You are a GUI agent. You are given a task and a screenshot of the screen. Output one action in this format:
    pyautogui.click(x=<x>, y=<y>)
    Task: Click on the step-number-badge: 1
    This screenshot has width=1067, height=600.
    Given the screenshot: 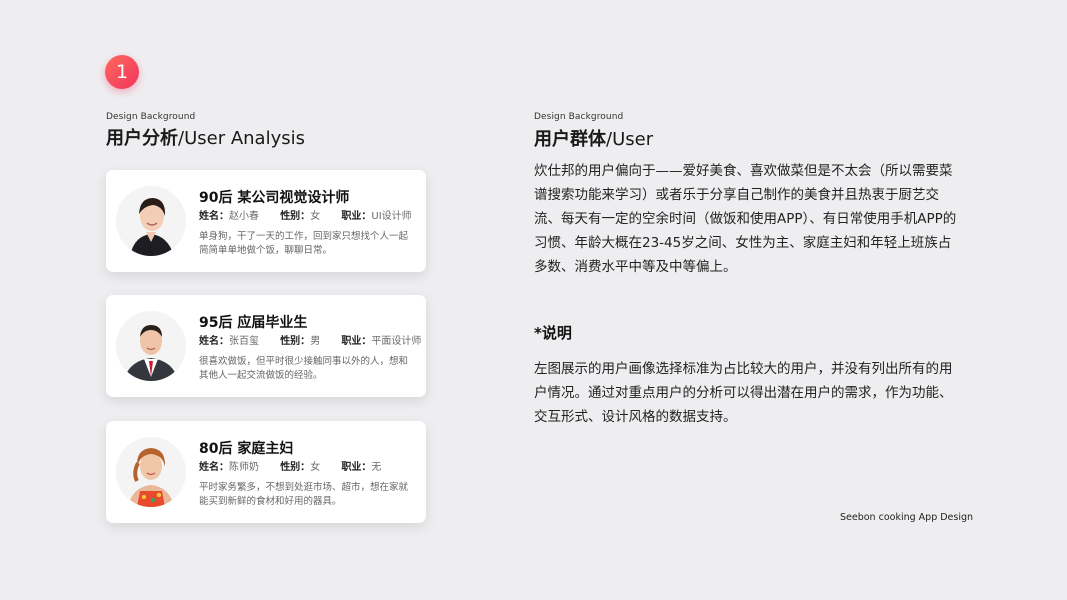 What is the action you would take?
    pyautogui.click(x=122, y=72)
    